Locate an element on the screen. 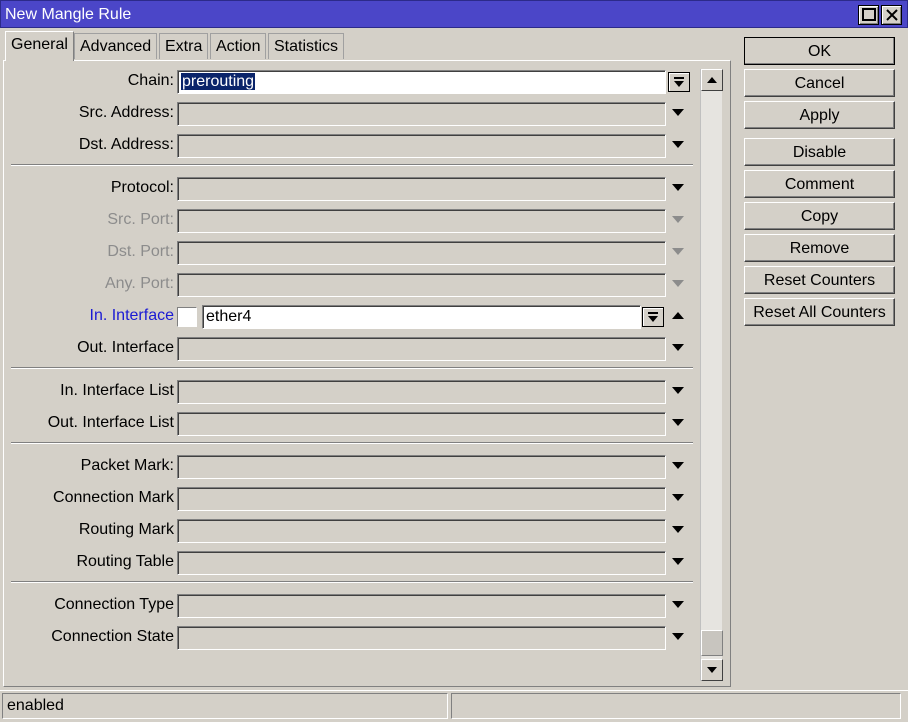 The height and width of the screenshot is (722, 908). out-interface-list-row: Out. Interface List is located at coordinates (354, 423).